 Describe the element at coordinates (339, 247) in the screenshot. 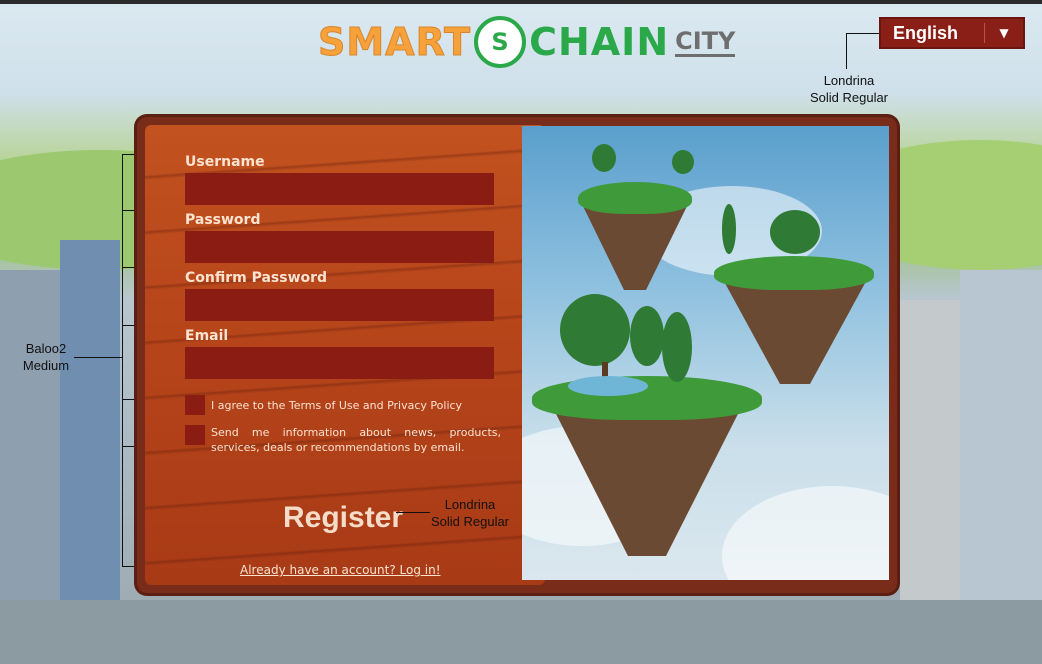

I see `password-input` at that location.